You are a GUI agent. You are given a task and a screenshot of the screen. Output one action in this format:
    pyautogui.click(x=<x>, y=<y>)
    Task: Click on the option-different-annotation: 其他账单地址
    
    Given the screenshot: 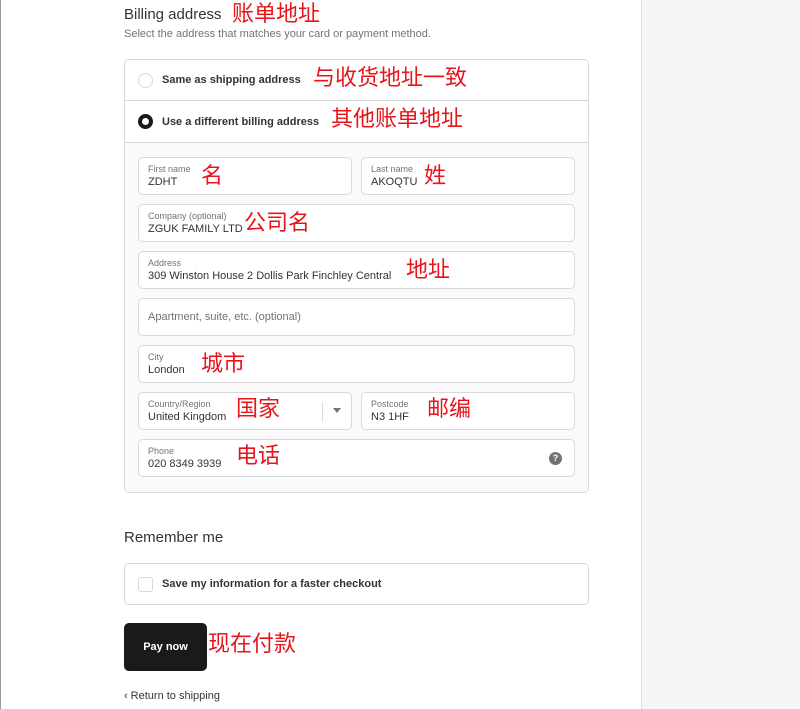 What is the action you would take?
    pyautogui.click(x=397, y=119)
    